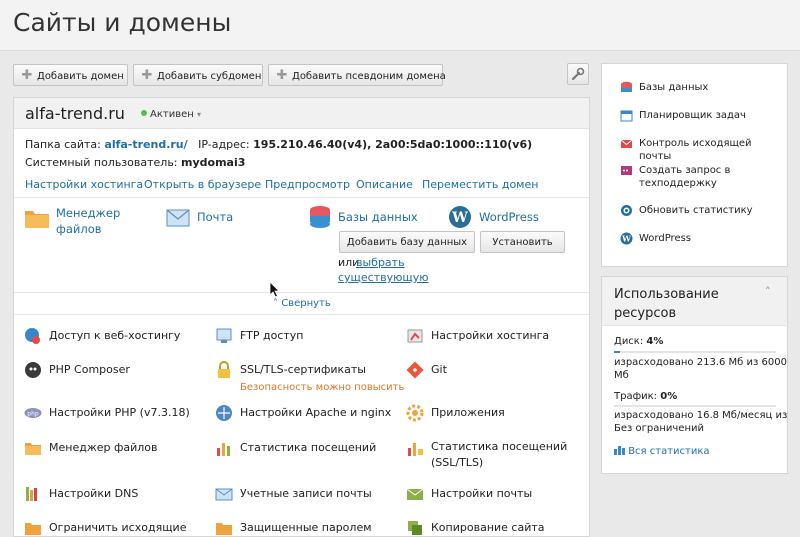 The width and height of the screenshot is (800, 537). I want to click on traffic-progress-bar, so click(695, 406).